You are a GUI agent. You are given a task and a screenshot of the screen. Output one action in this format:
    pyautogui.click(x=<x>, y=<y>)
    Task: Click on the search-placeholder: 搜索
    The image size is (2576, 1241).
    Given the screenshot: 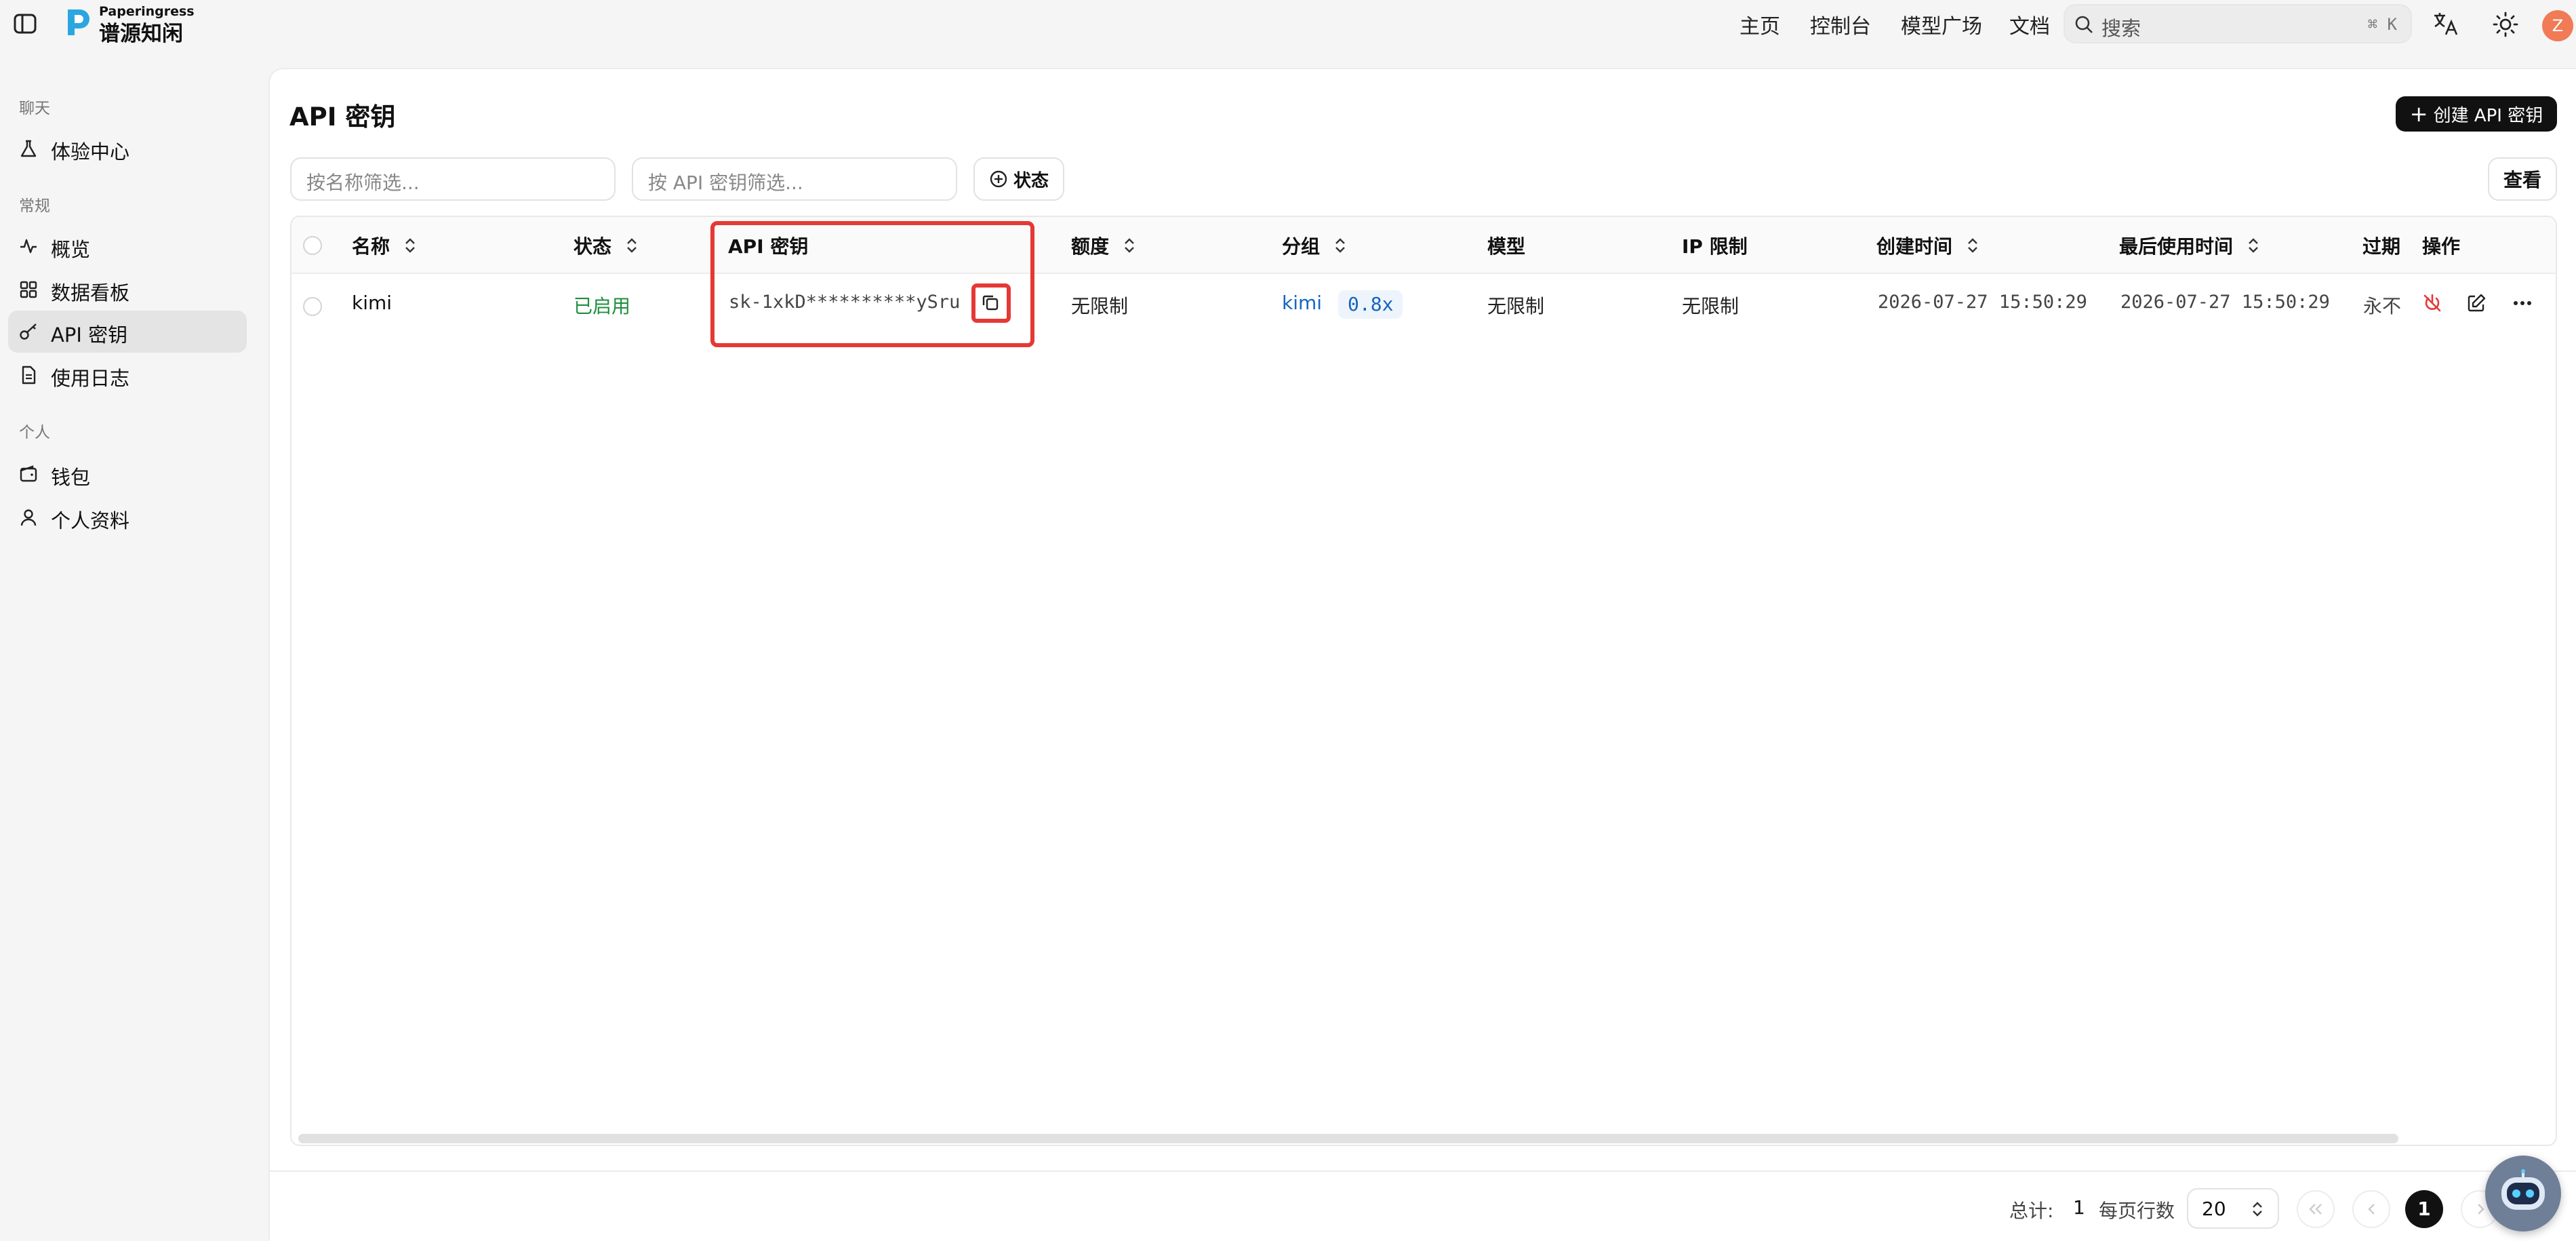 What is the action you would take?
    pyautogui.click(x=2121, y=28)
    